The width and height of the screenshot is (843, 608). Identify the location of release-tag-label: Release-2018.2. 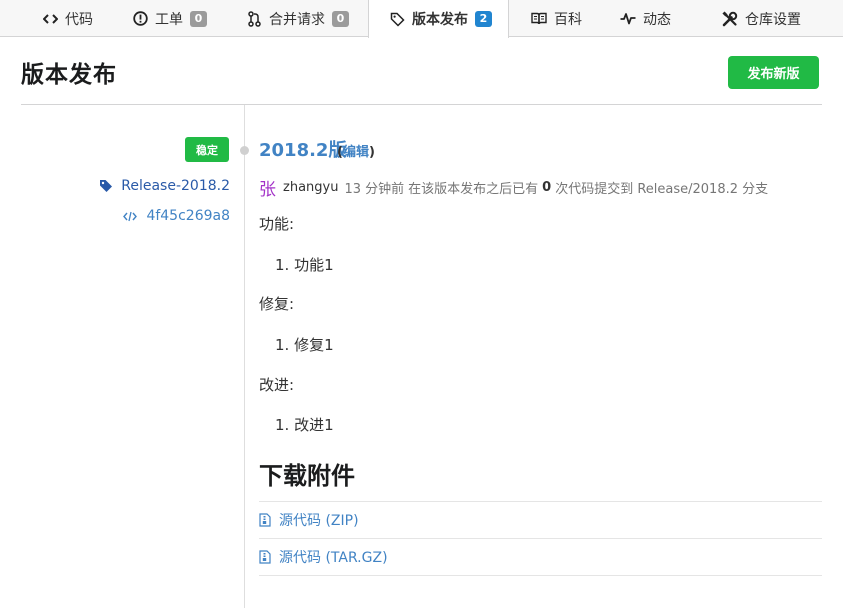
(175, 186).